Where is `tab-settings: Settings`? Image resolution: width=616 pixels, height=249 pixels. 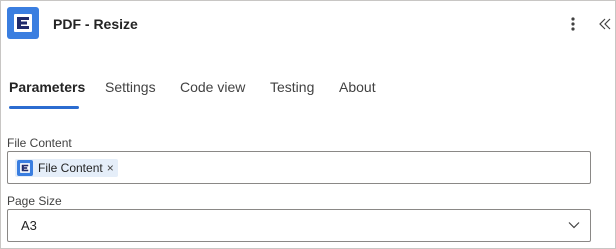 tab-settings: Settings is located at coordinates (130, 87).